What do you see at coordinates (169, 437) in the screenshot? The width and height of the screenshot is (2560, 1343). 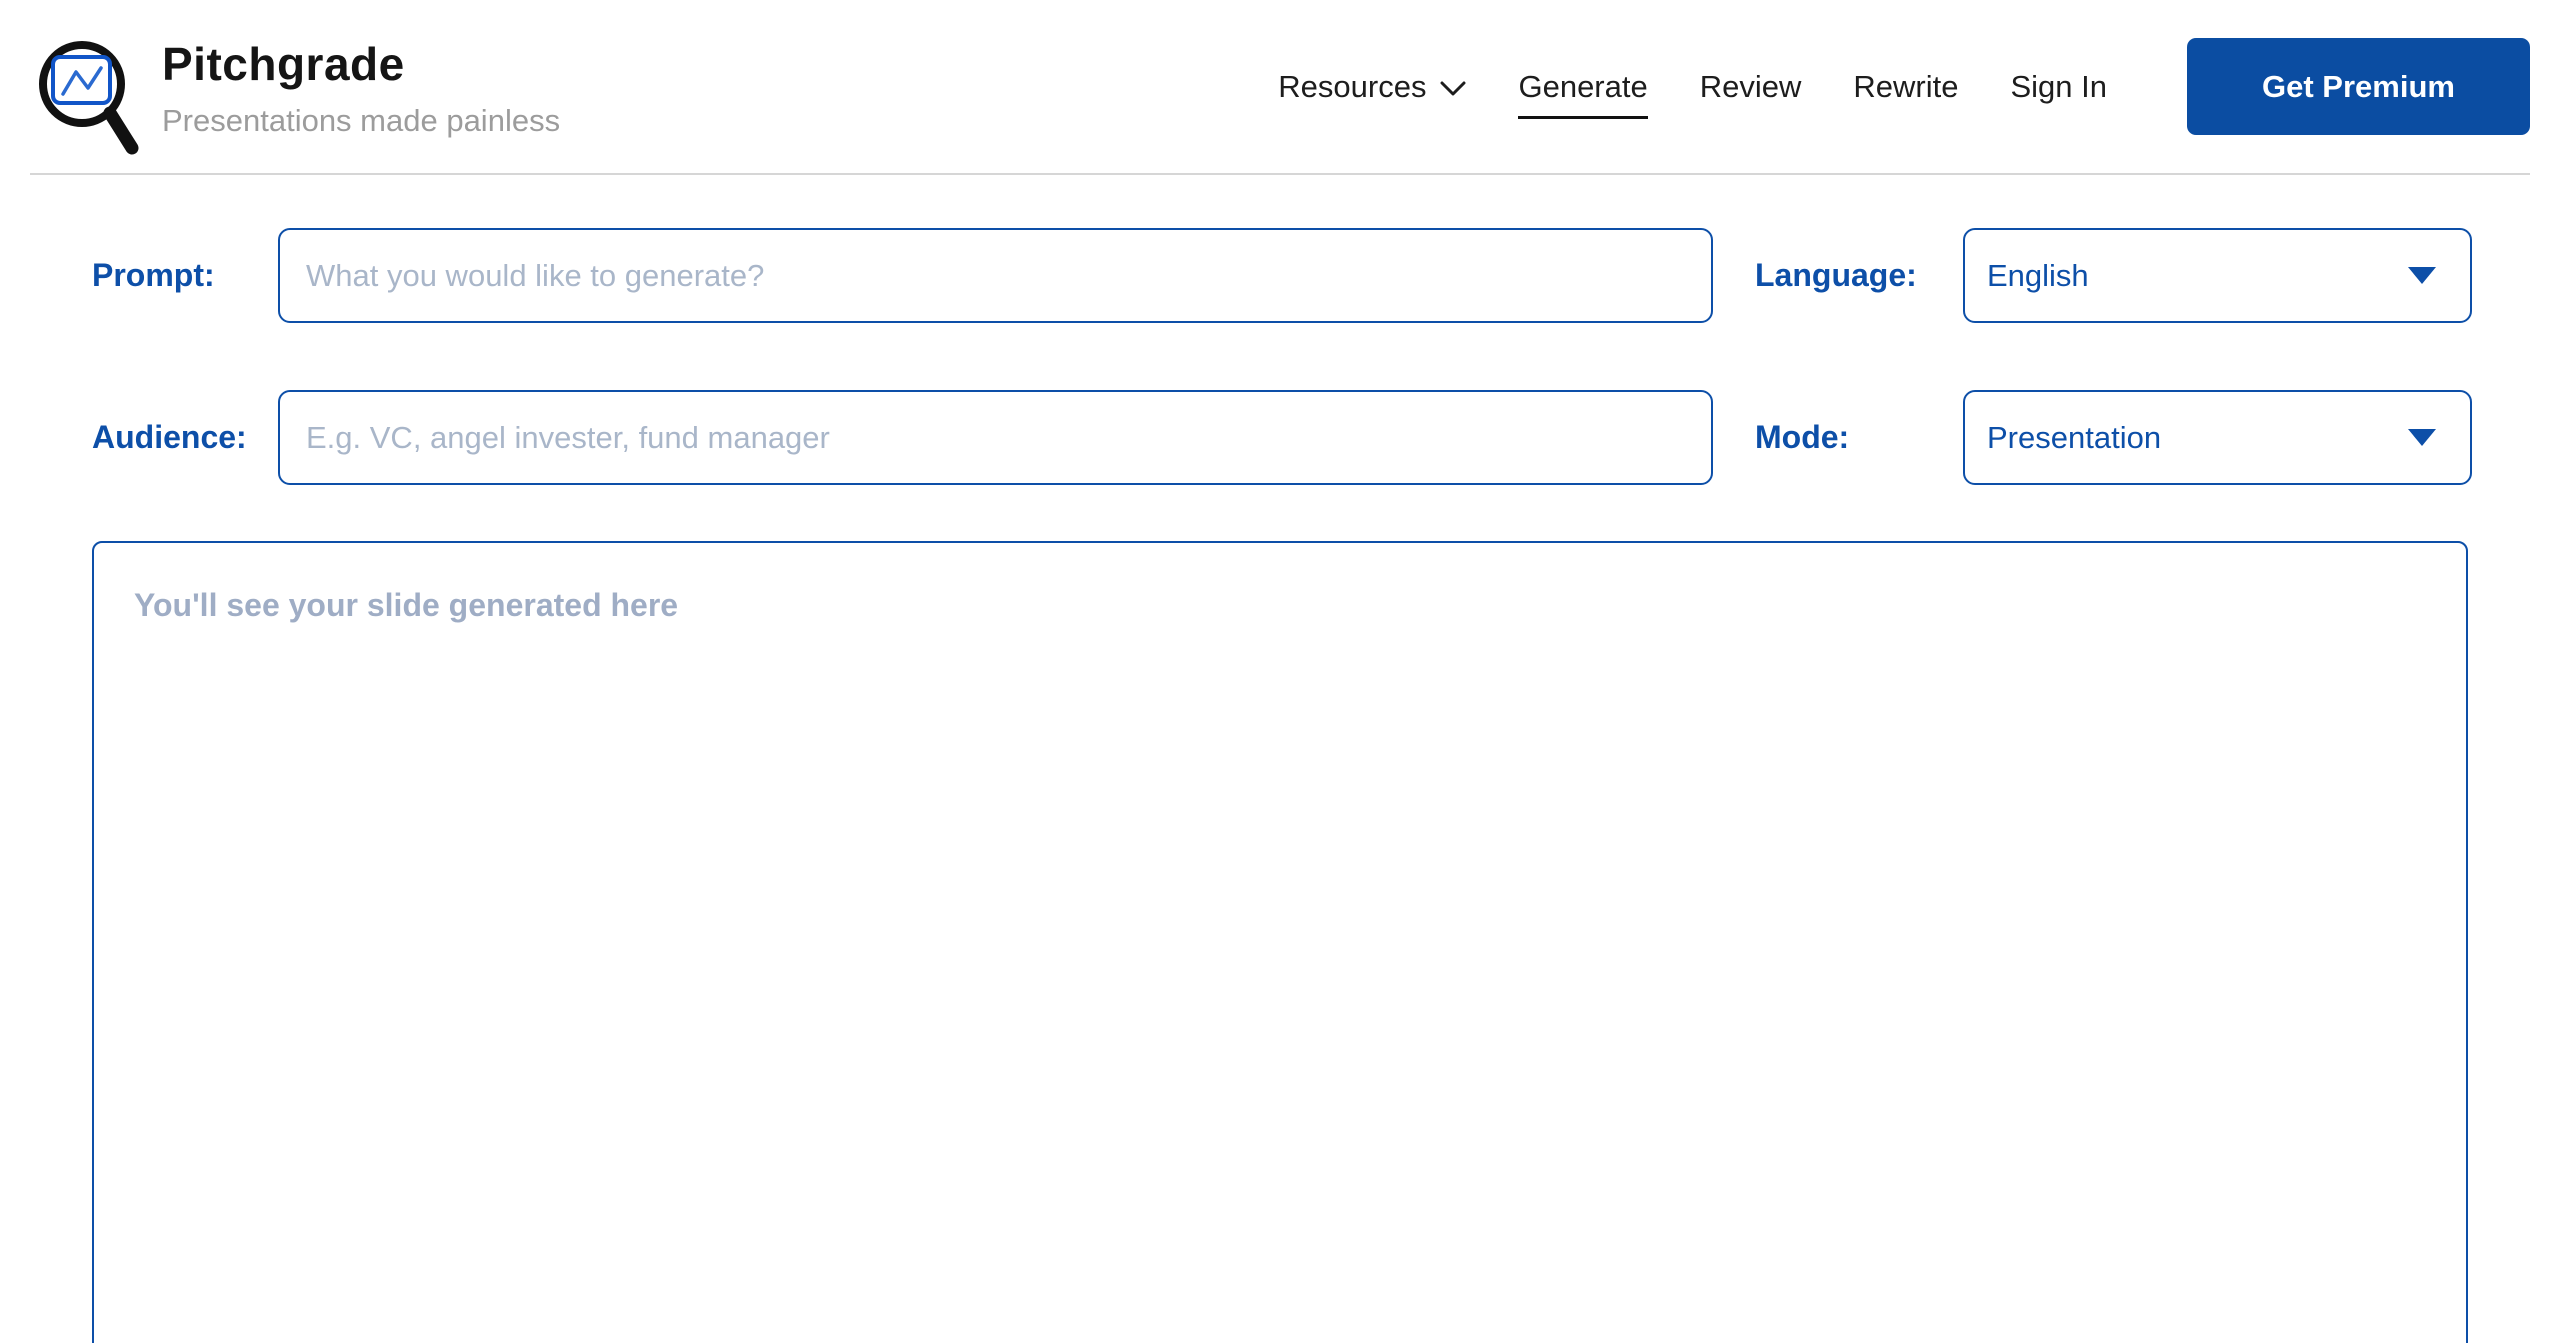 I see `audience-label: Audience:` at bounding box center [169, 437].